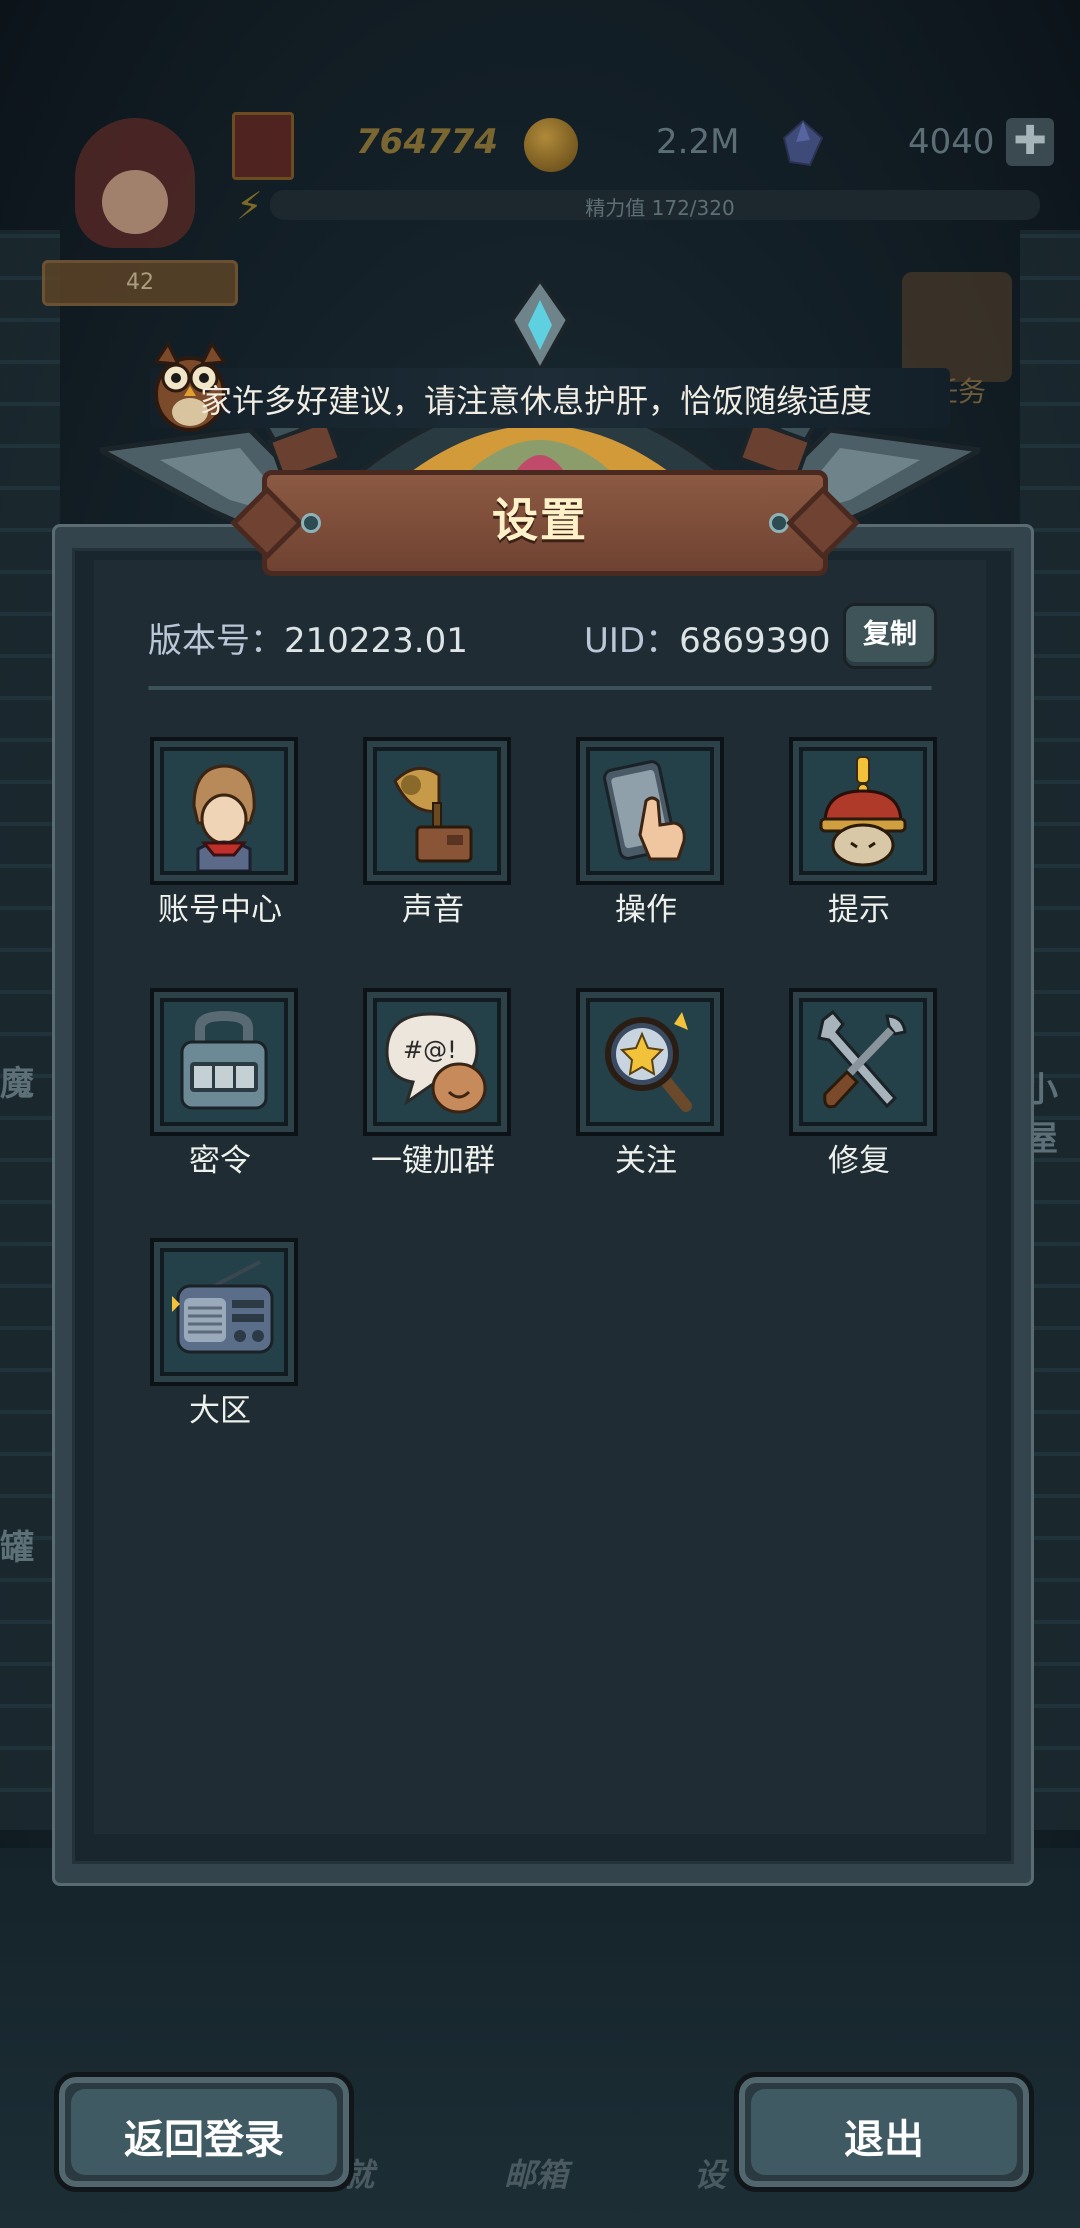 The image size is (1080, 2228). What do you see at coordinates (551, 145) in the screenshot?
I see `coin-icon` at bounding box center [551, 145].